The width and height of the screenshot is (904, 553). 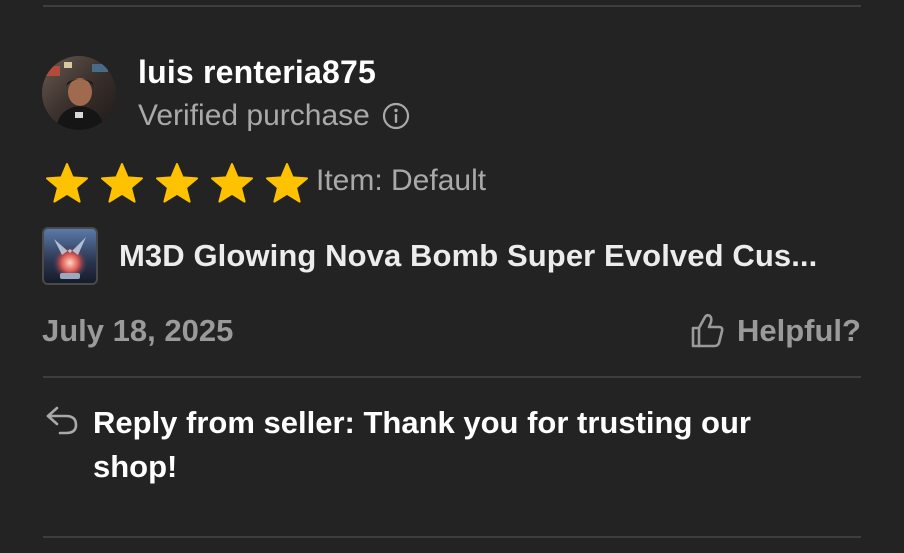 I want to click on product-thumbnail, so click(x=70, y=256).